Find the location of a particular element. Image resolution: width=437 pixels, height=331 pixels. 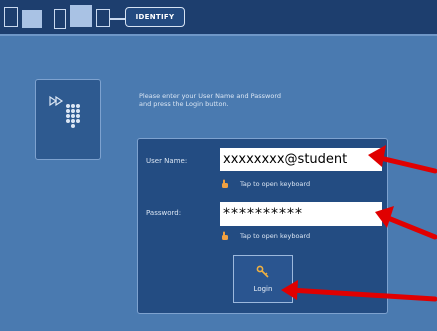

username-keyboard-hint: Tap to open keyboard is located at coordinates (265, 184).